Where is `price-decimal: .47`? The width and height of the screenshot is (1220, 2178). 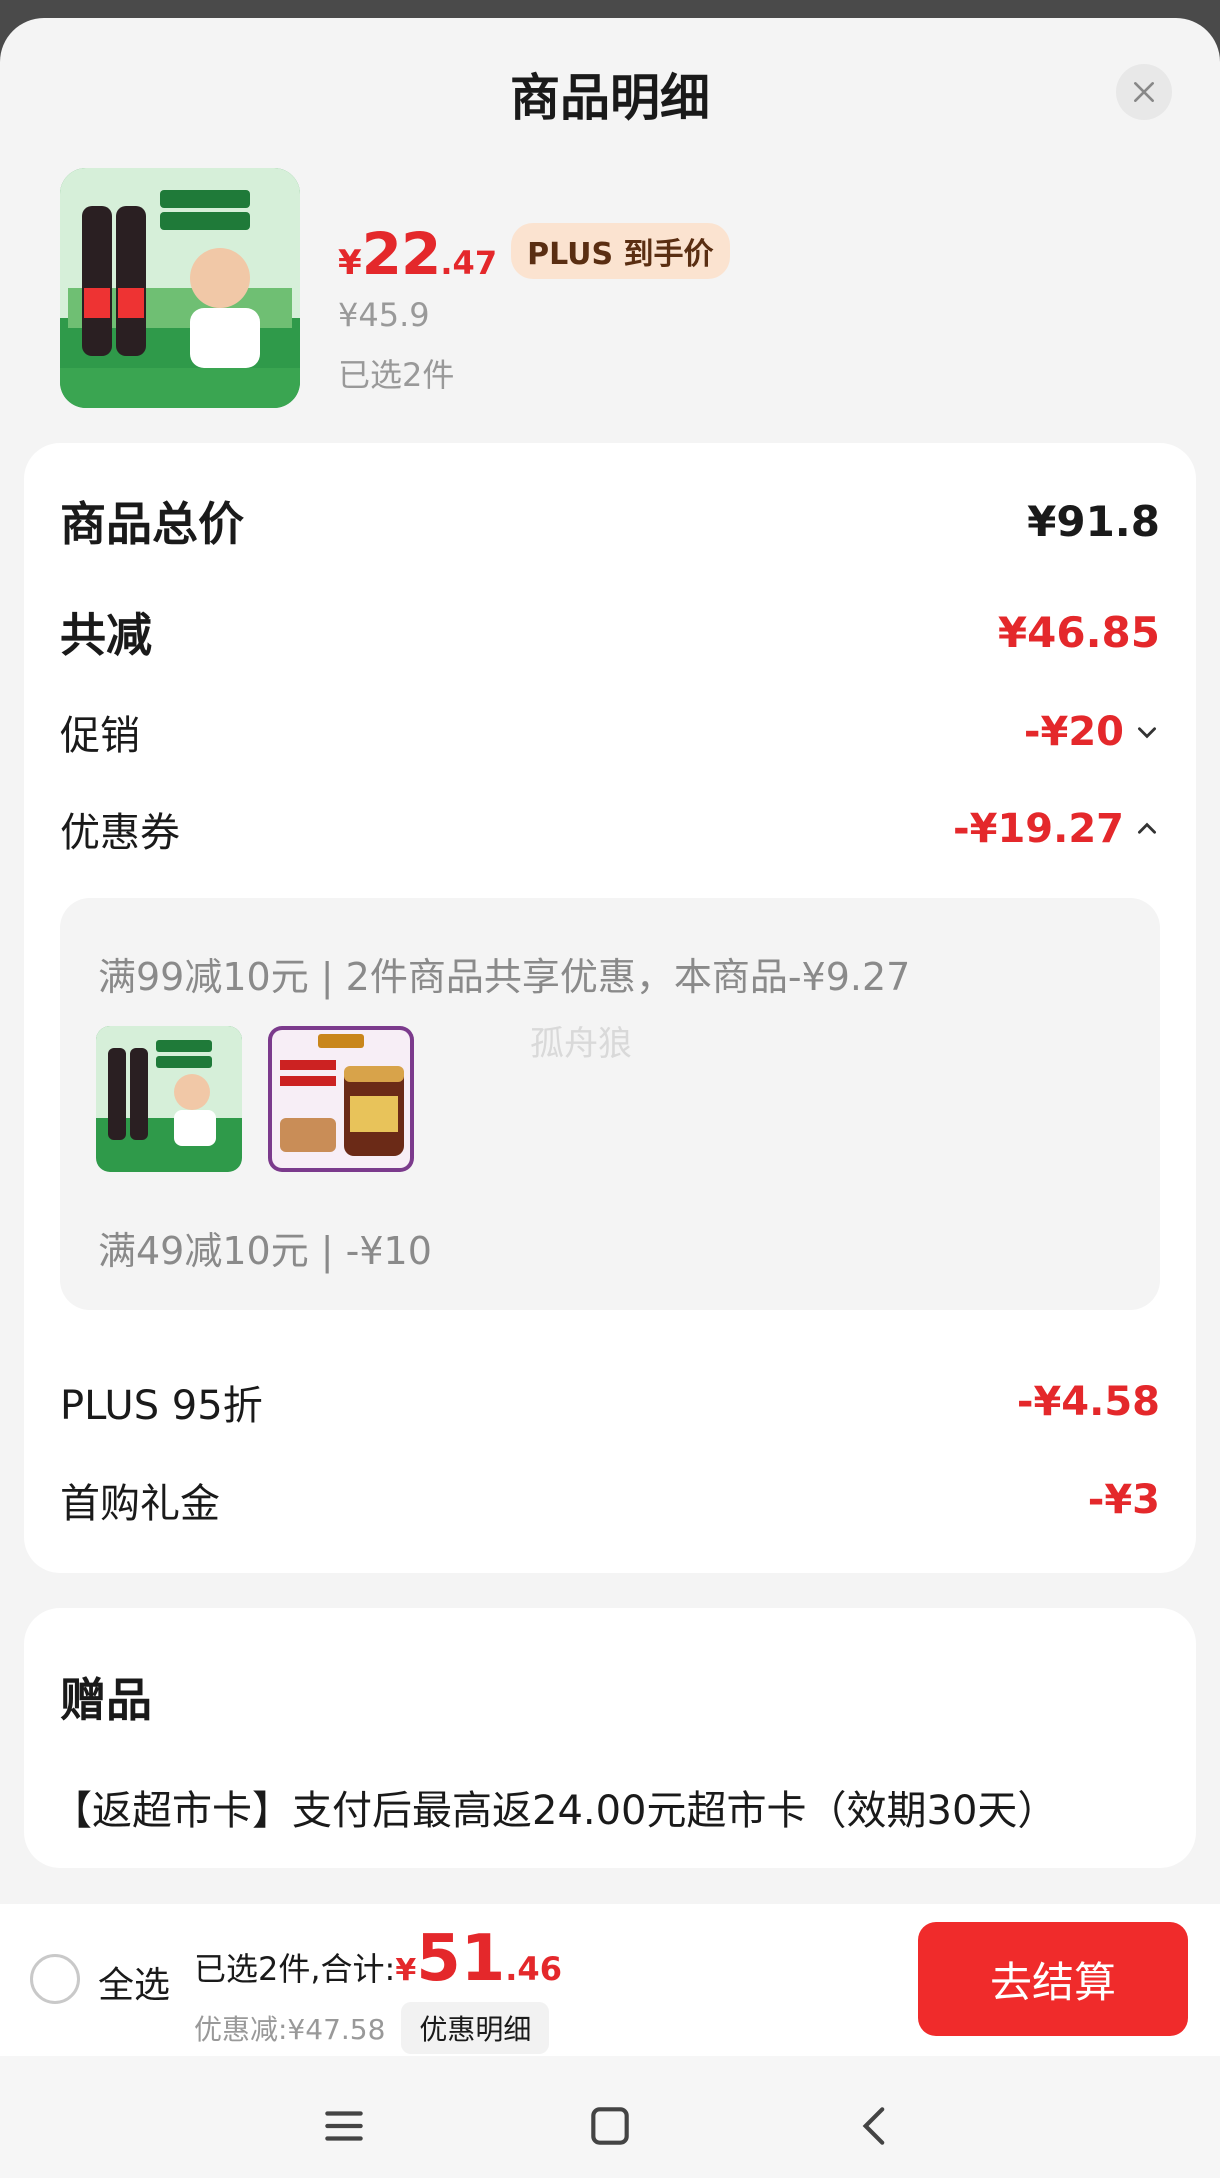
price-decimal: .47 is located at coordinates (469, 263).